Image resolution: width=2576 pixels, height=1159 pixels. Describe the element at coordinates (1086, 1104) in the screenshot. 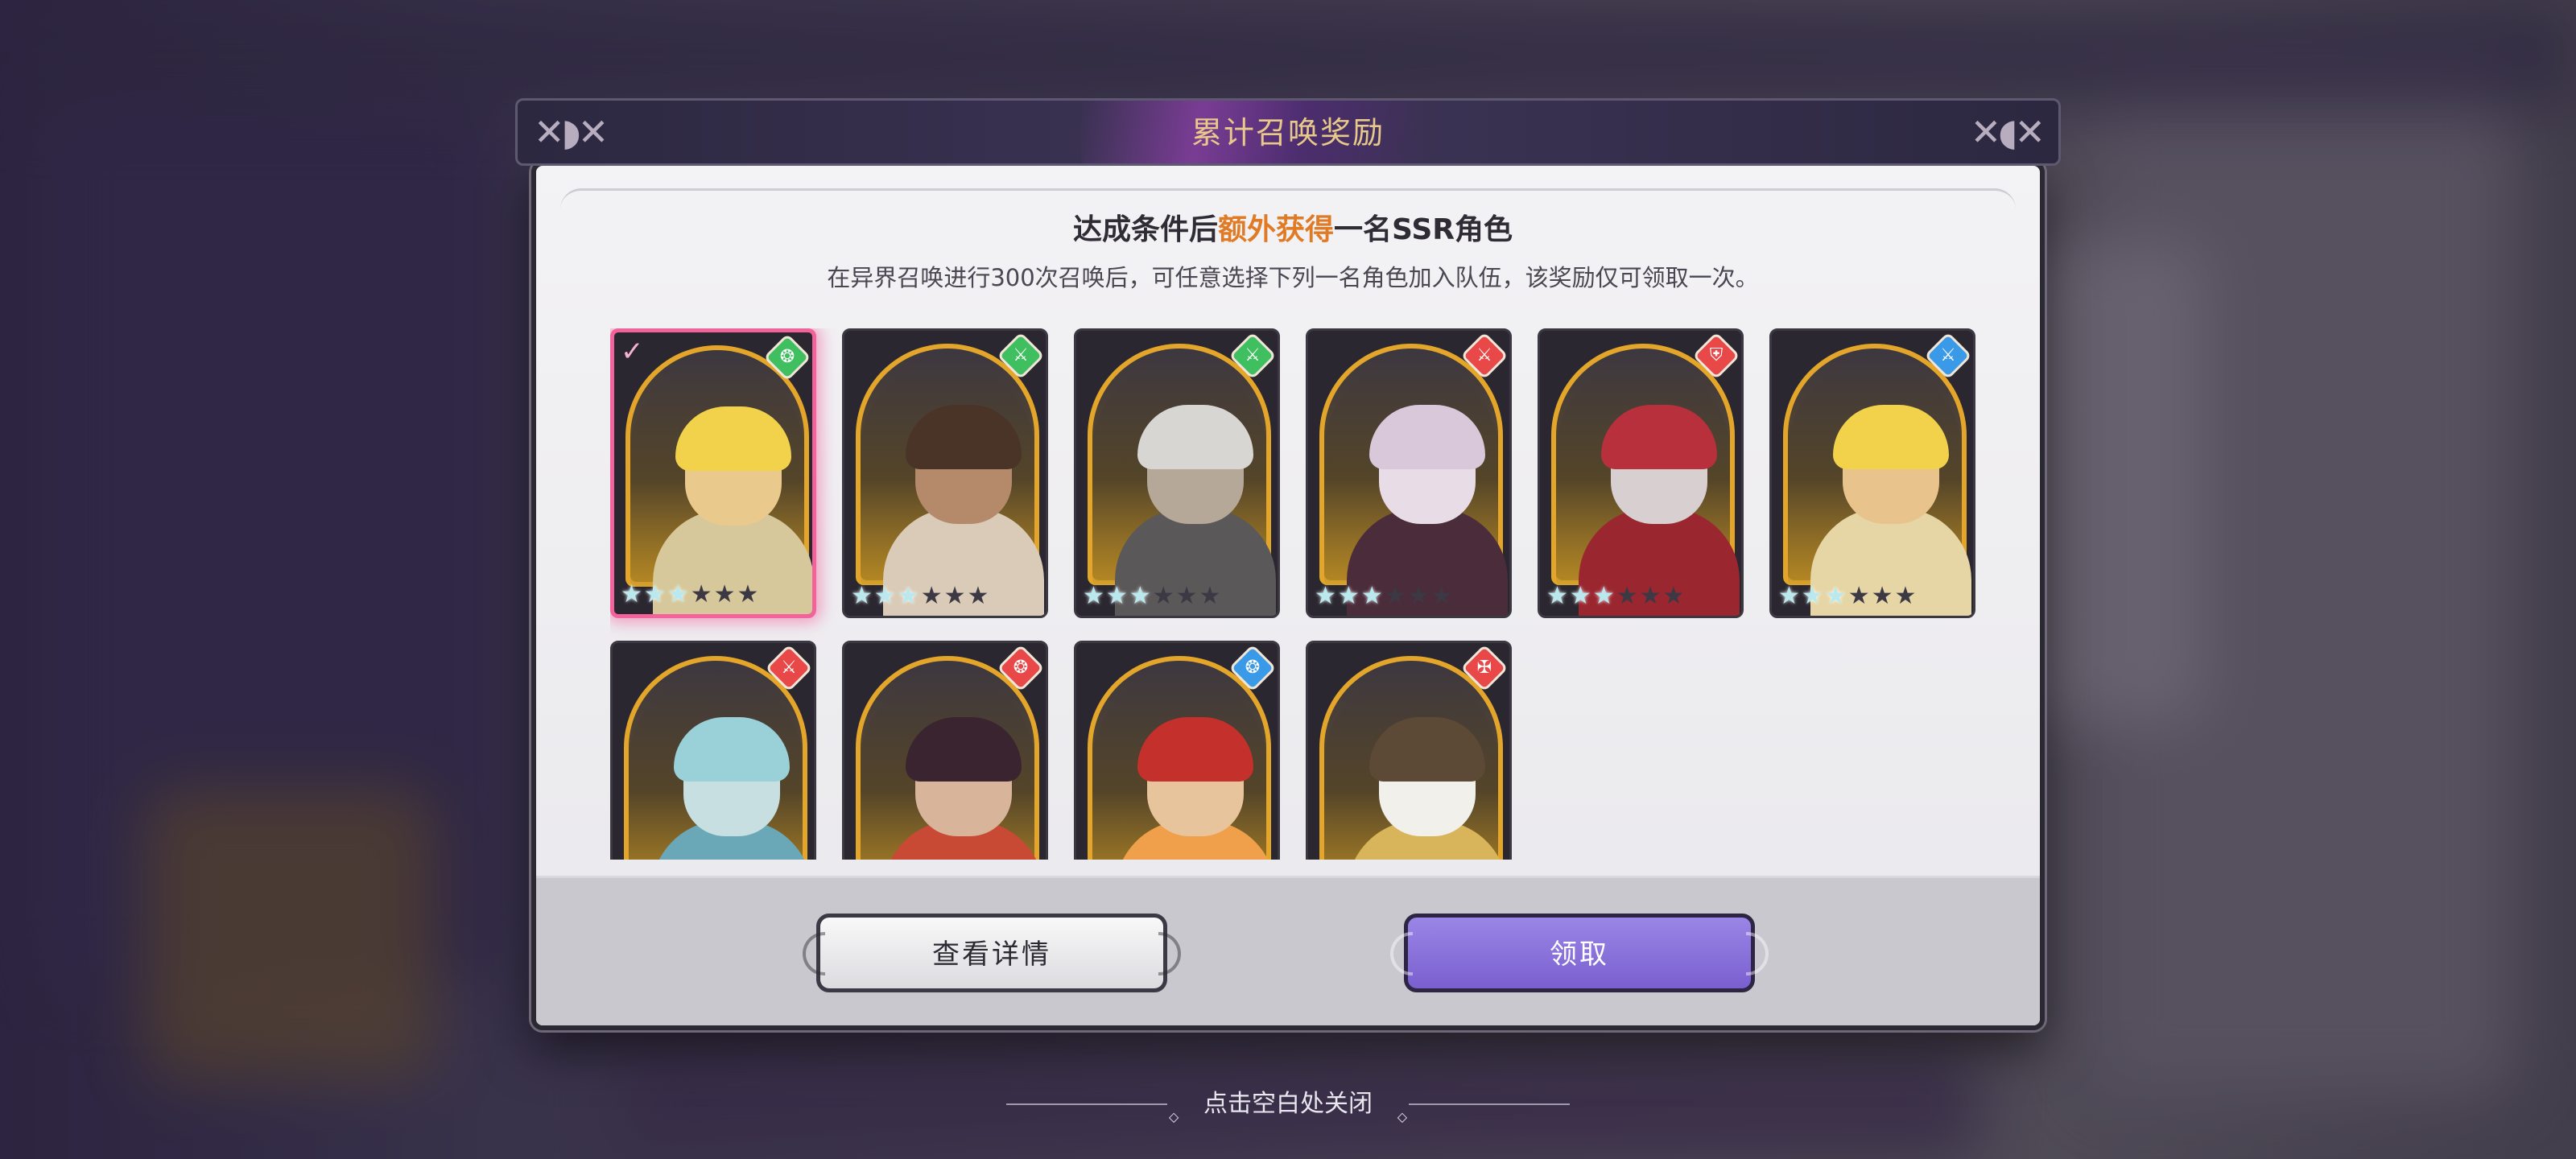

I see `hint-line-left` at that location.